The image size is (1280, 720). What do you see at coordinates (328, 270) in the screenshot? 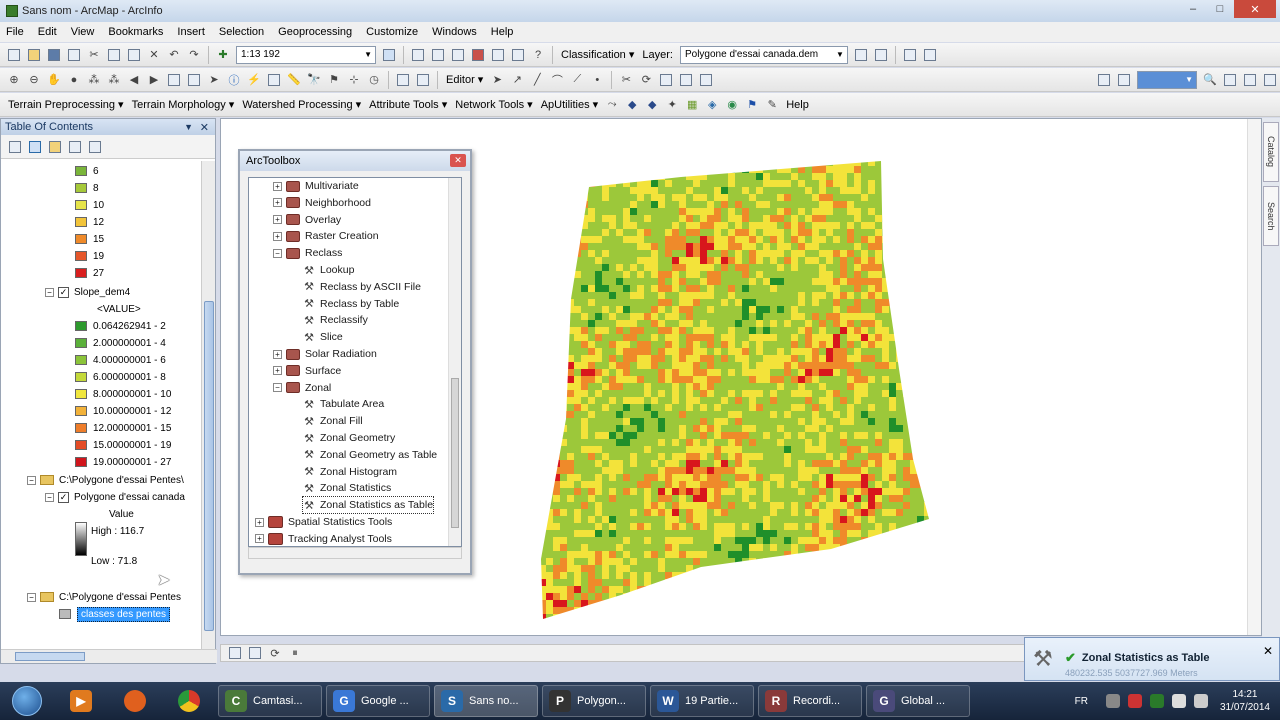
I see `toolbox-item-lookup: ⚒ Lookup` at bounding box center [328, 270].